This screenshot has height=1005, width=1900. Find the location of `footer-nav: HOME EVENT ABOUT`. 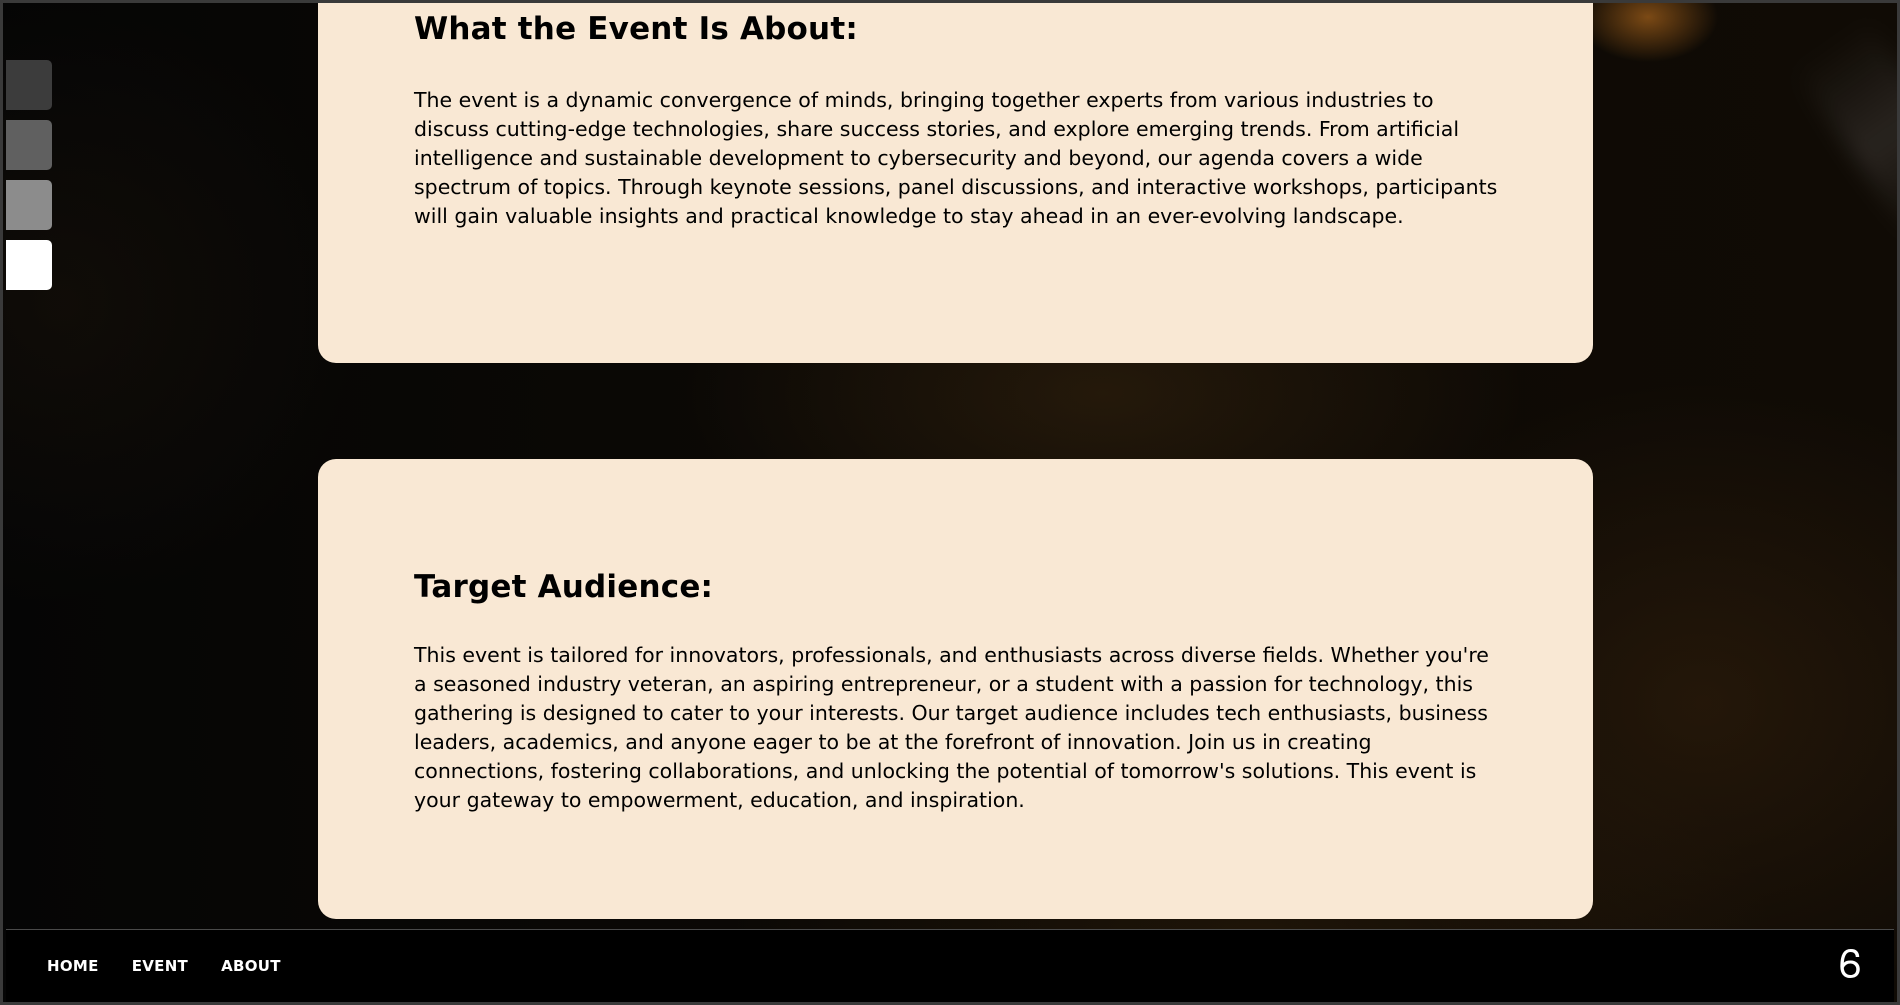

footer-nav: HOME EVENT ABOUT is located at coordinates (180, 966).